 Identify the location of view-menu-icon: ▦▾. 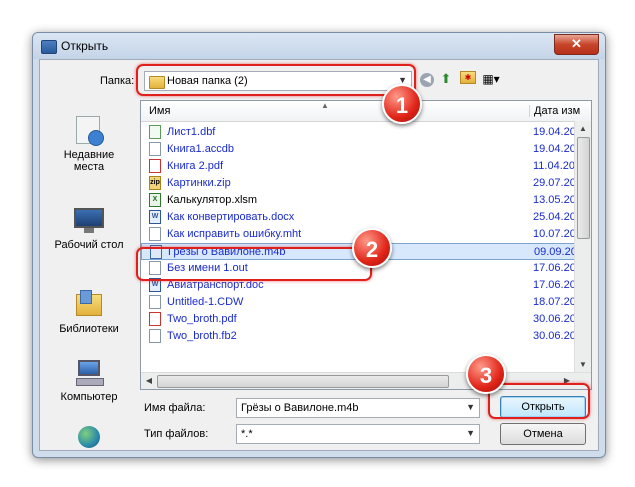
(491, 79).